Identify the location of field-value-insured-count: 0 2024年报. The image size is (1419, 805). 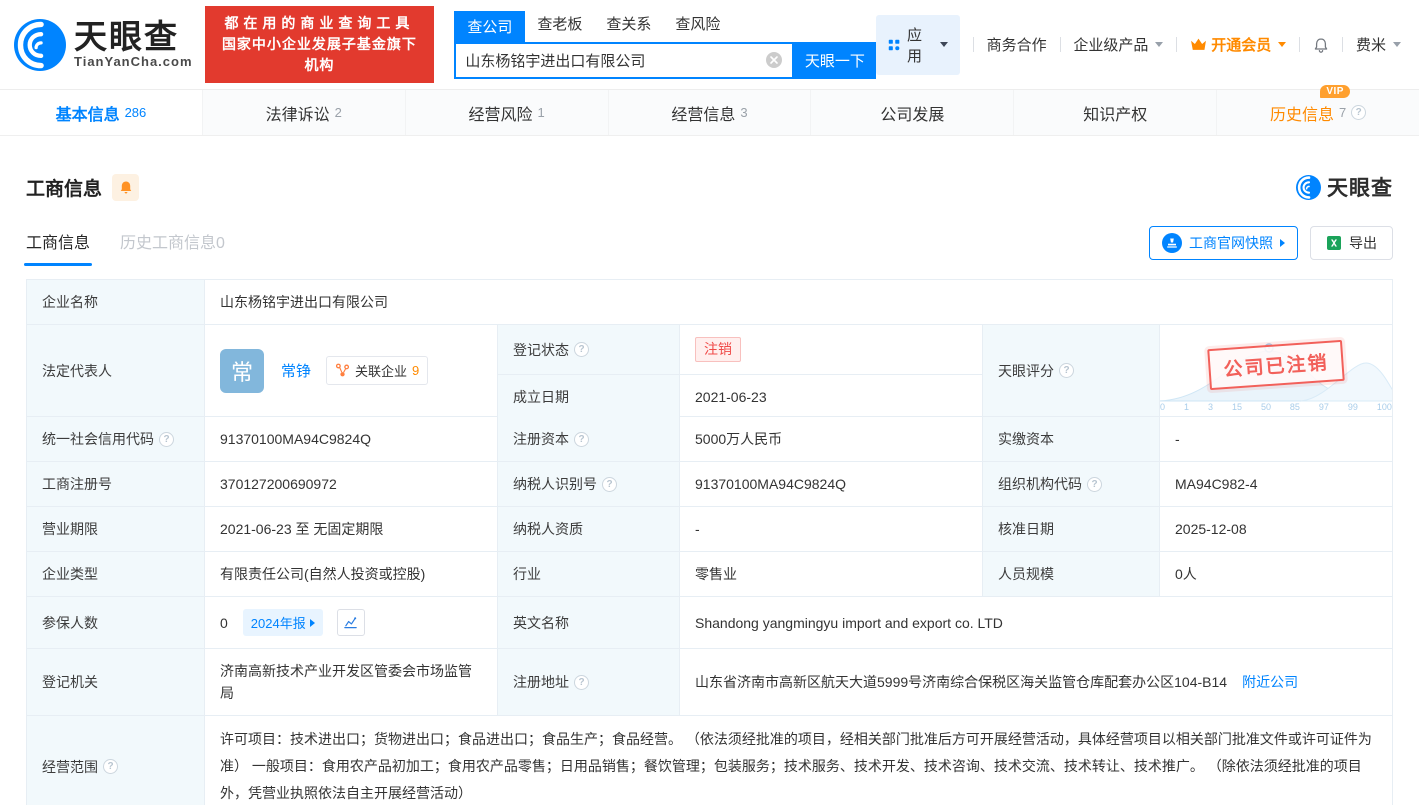
(351, 622).